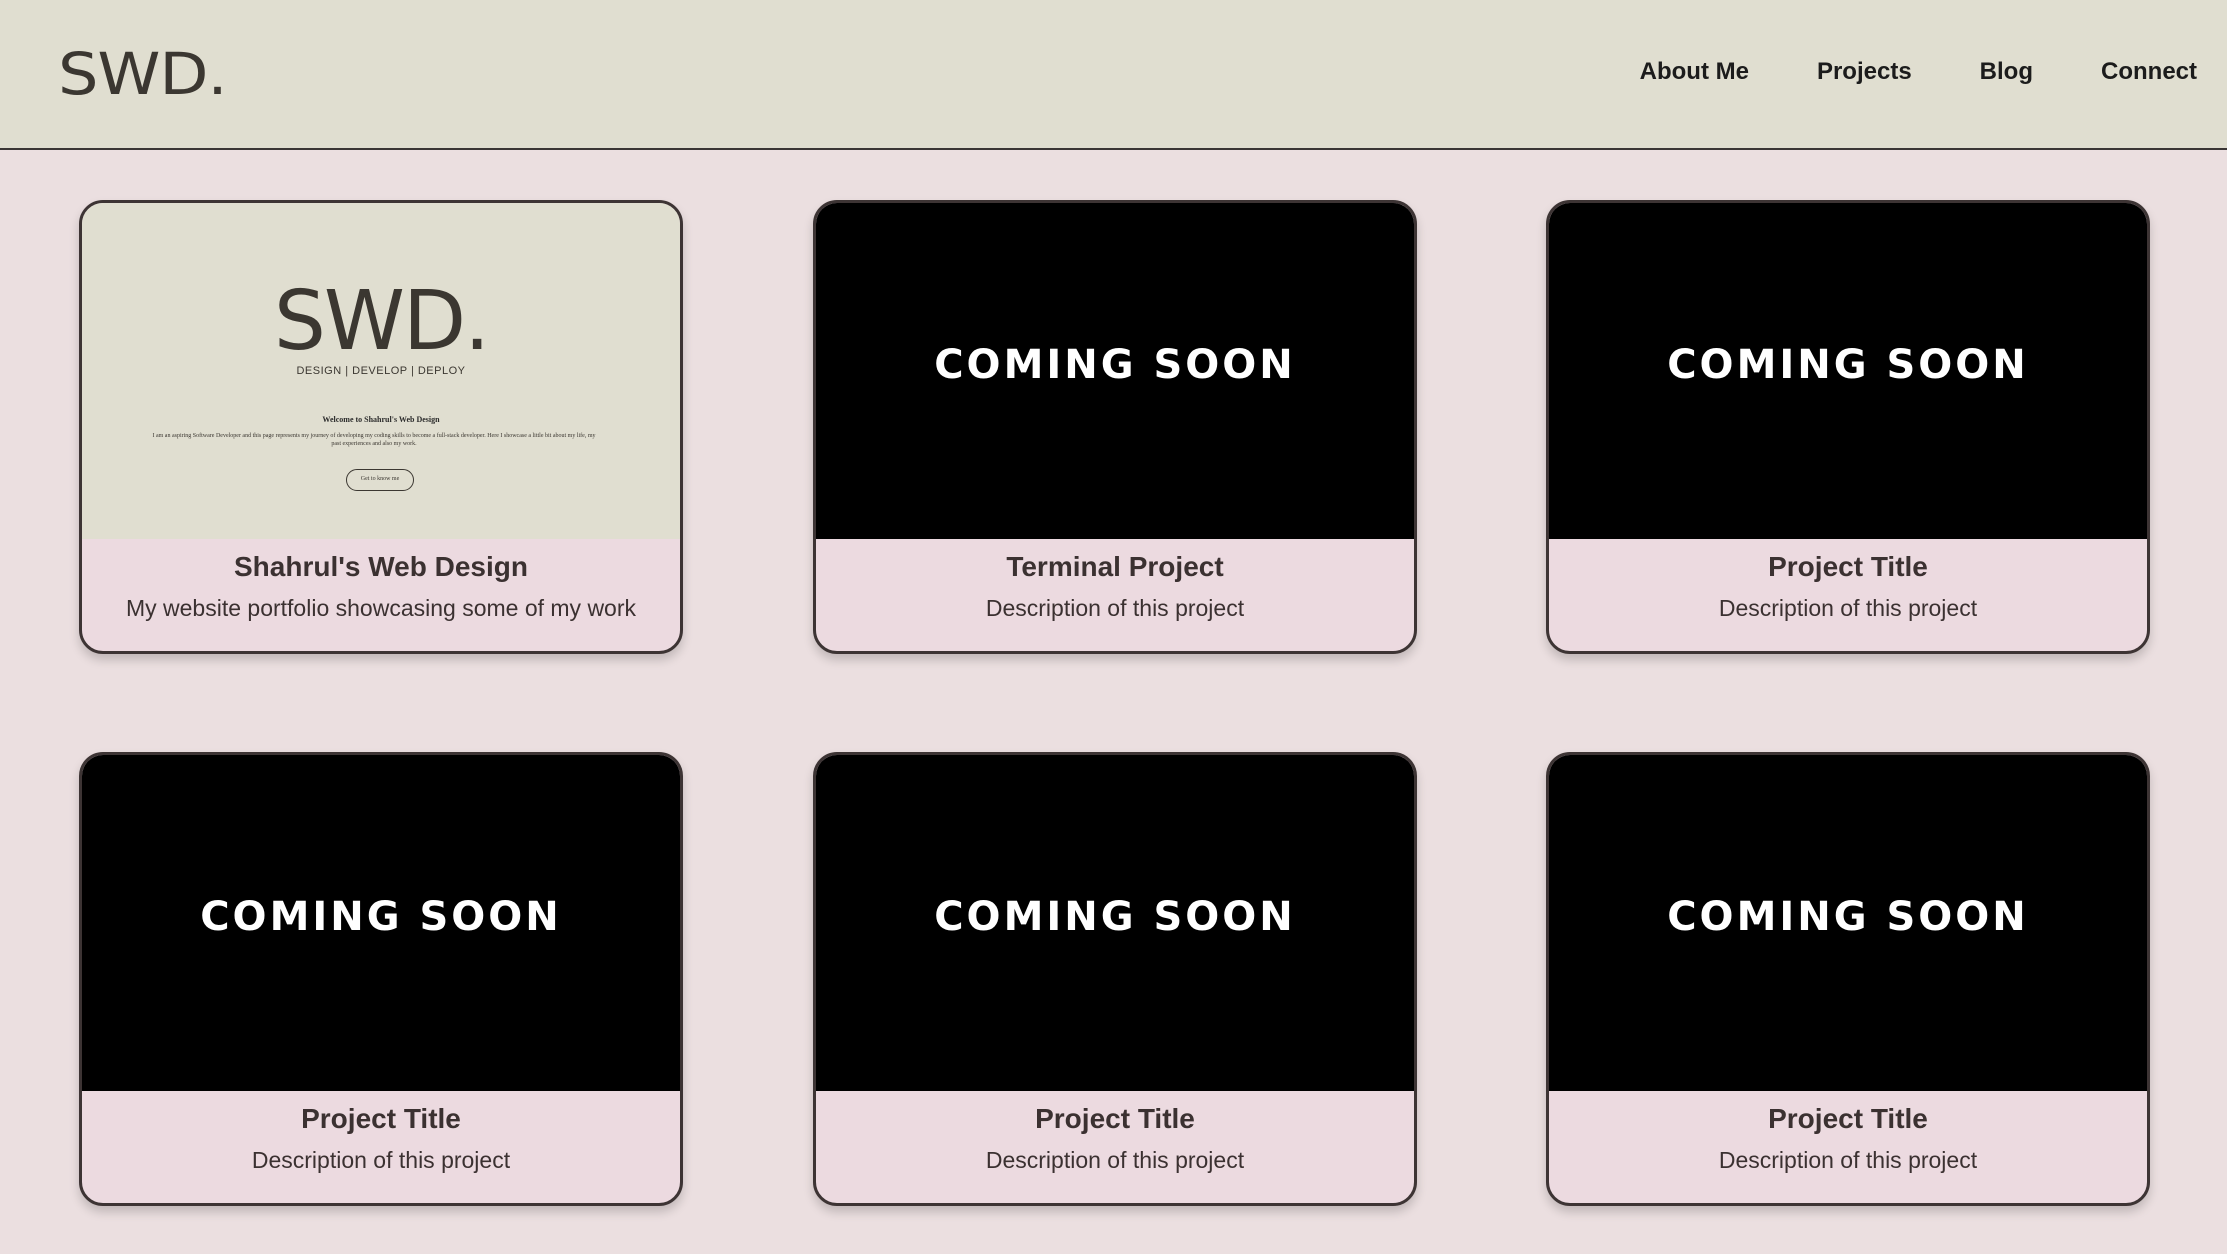  I want to click on preview-logo: SWD., so click(381, 321).